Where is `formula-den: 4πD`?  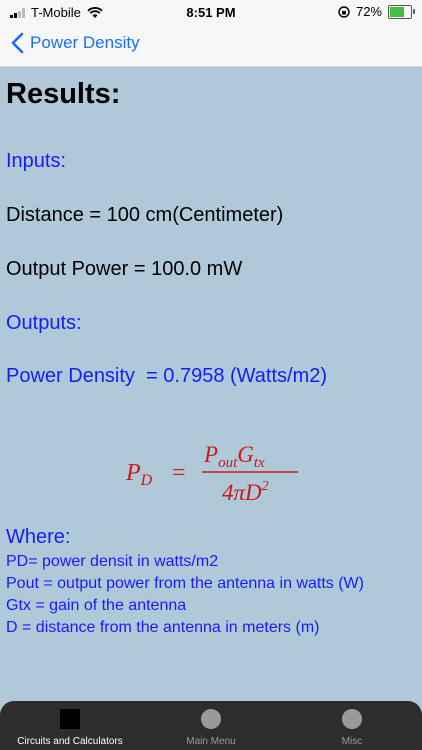
formula-den: 4πD is located at coordinates (242, 492).